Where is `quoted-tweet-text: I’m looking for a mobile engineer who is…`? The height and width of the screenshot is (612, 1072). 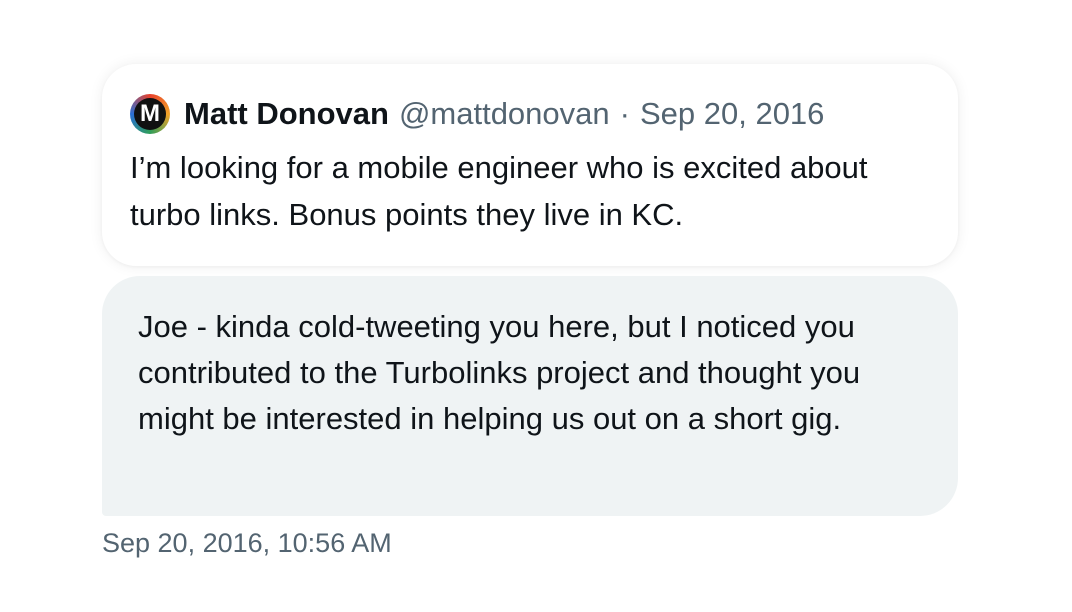 quoted-tweet-text: I’m looking for a mobile engineer who is… is located at coordinates (499, 191).